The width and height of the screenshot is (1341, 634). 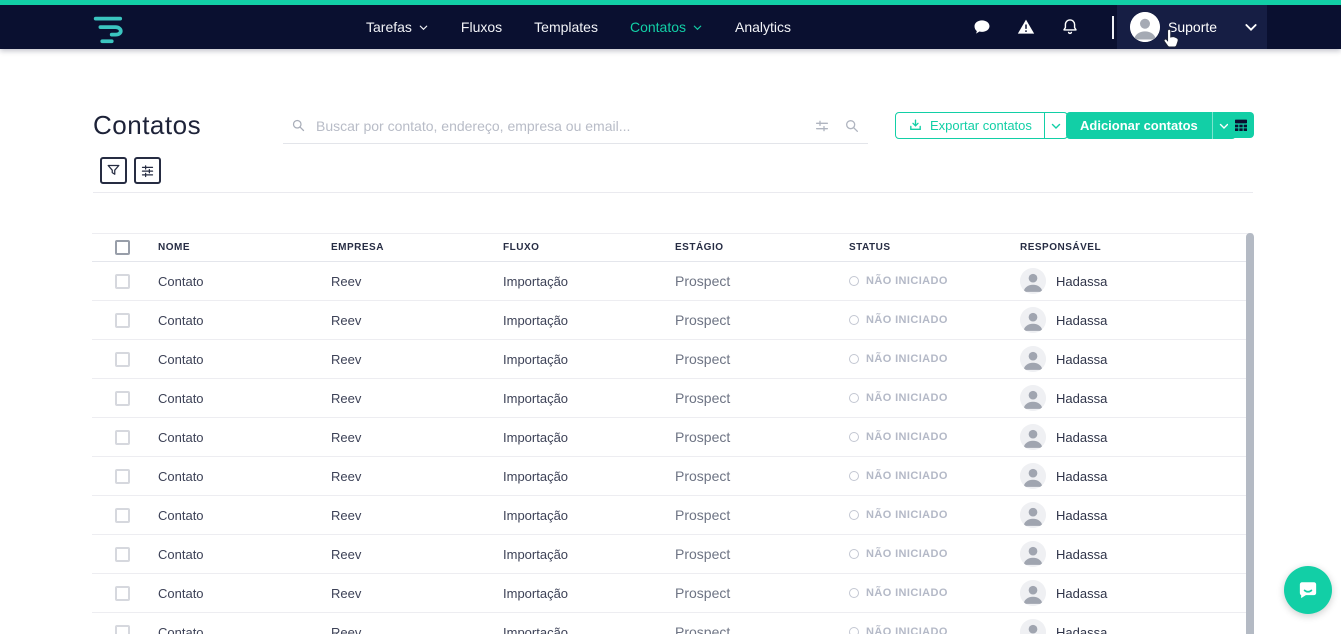 I want to click on export-contacts-button: Exportar contatos, so click(x=981, y=125).